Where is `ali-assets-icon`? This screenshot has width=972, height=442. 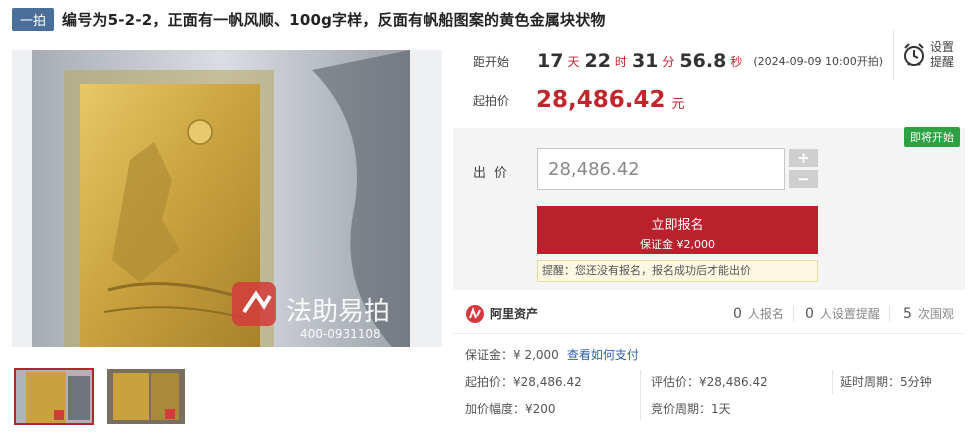 ali-assets-icon is located at coordinates (475, 313).